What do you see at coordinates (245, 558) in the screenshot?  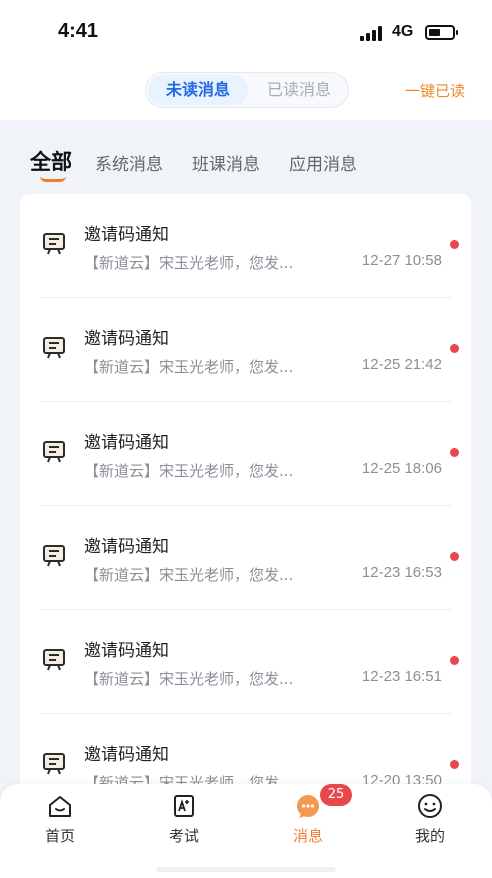 I see `message-item: 邀请码通知 【新道云】宋玉光老师，您发... 12-23 16:53` at bounding box center [245, 558].